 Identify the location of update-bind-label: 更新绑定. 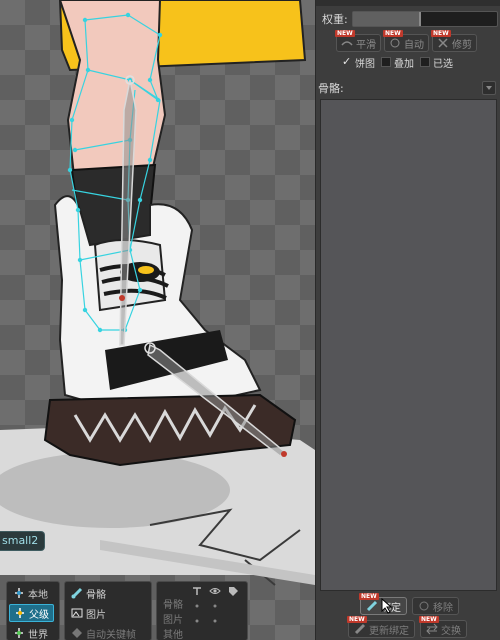
(389, 631).